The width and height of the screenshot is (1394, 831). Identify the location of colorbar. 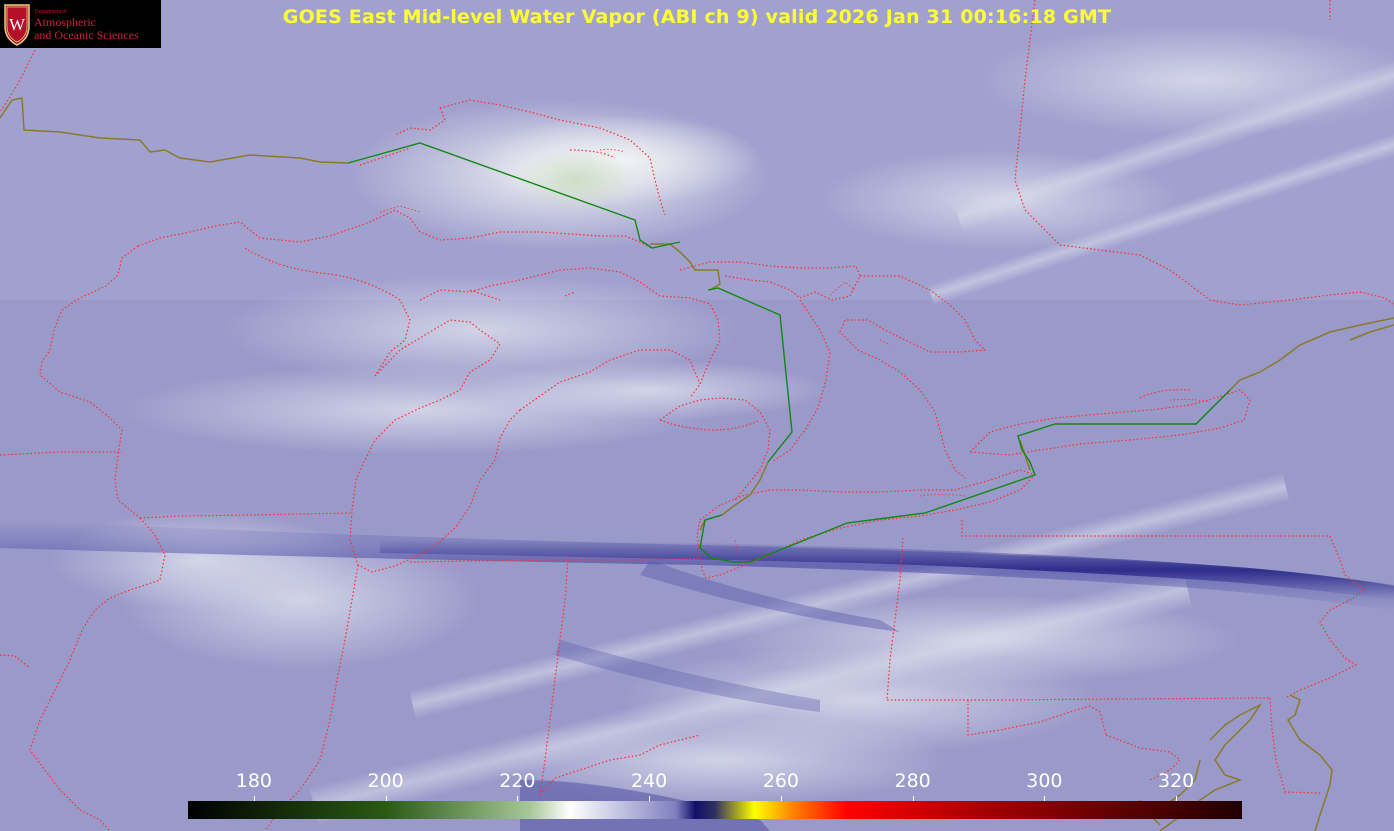
(715, 810).